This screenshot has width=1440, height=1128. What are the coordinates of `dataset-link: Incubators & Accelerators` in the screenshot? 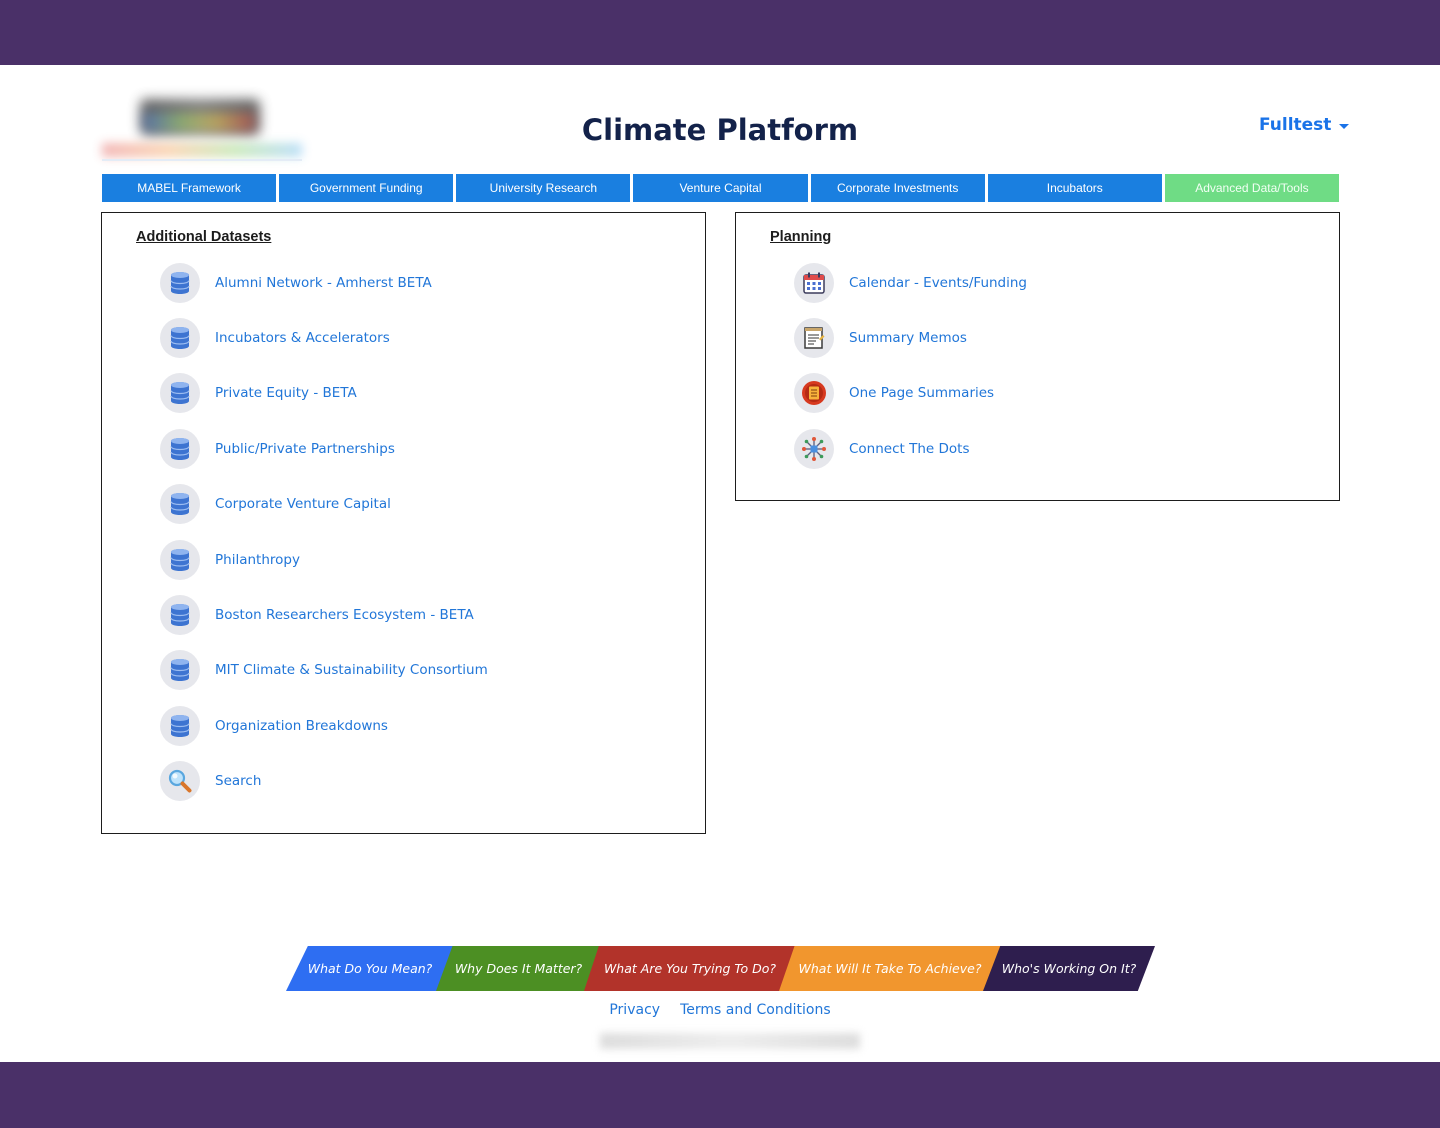 It's located at (275, 338).